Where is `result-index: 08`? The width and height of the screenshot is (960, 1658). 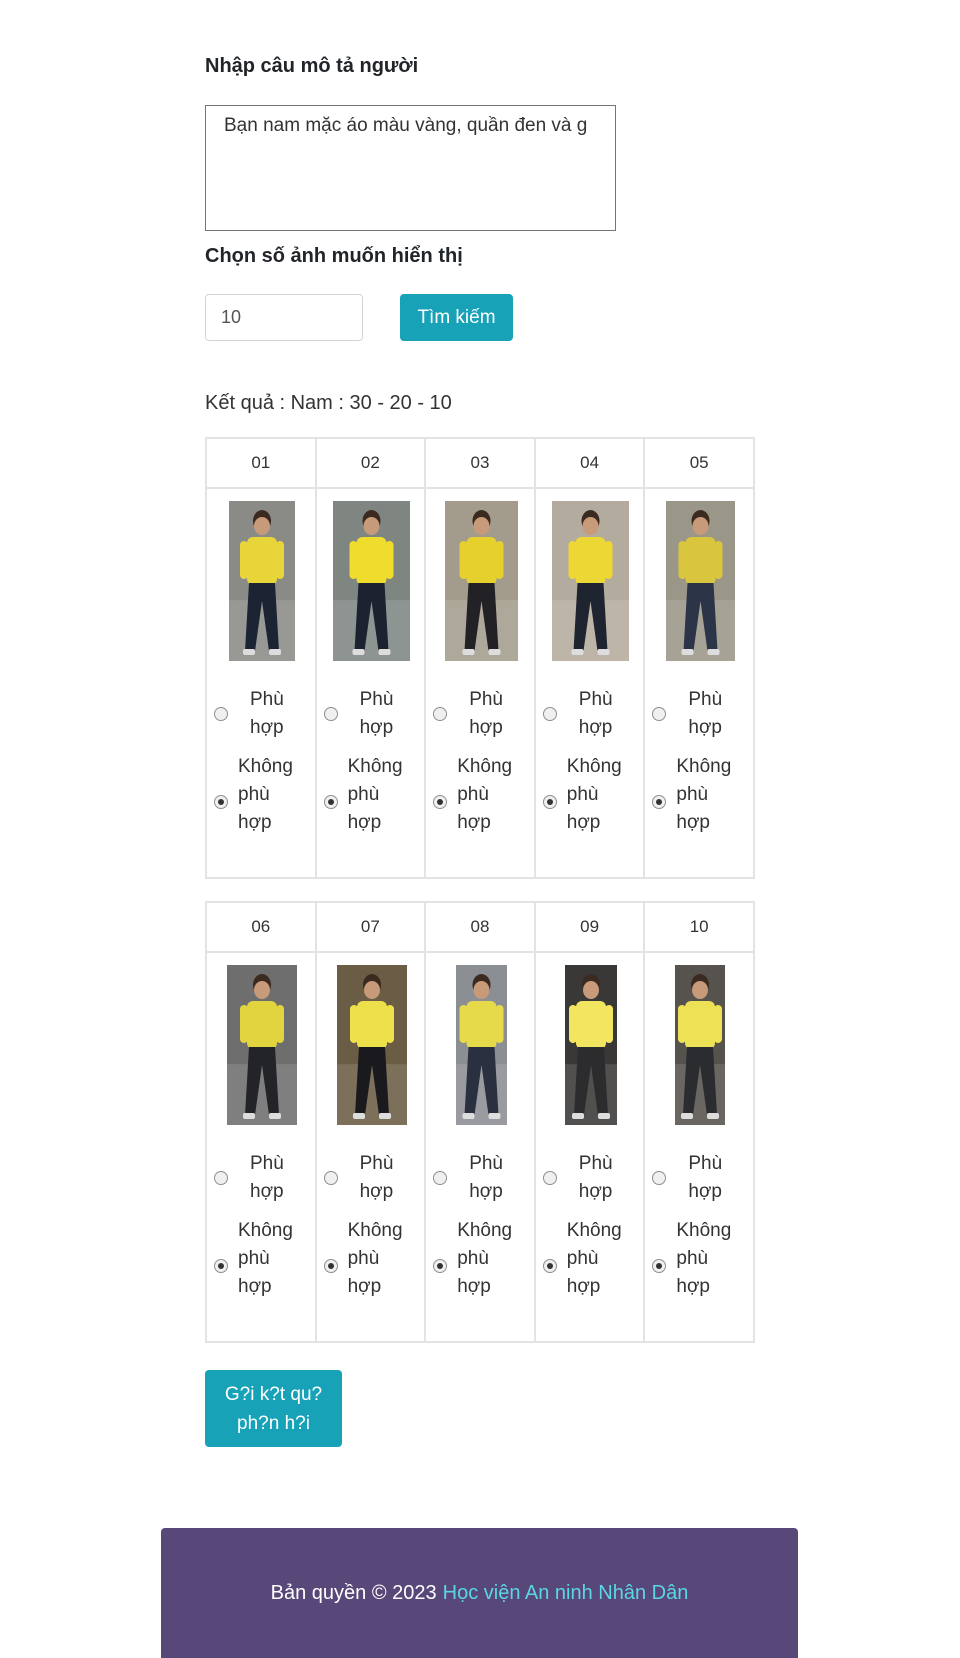
result-index: 08 is located at coordinates (480, 927).